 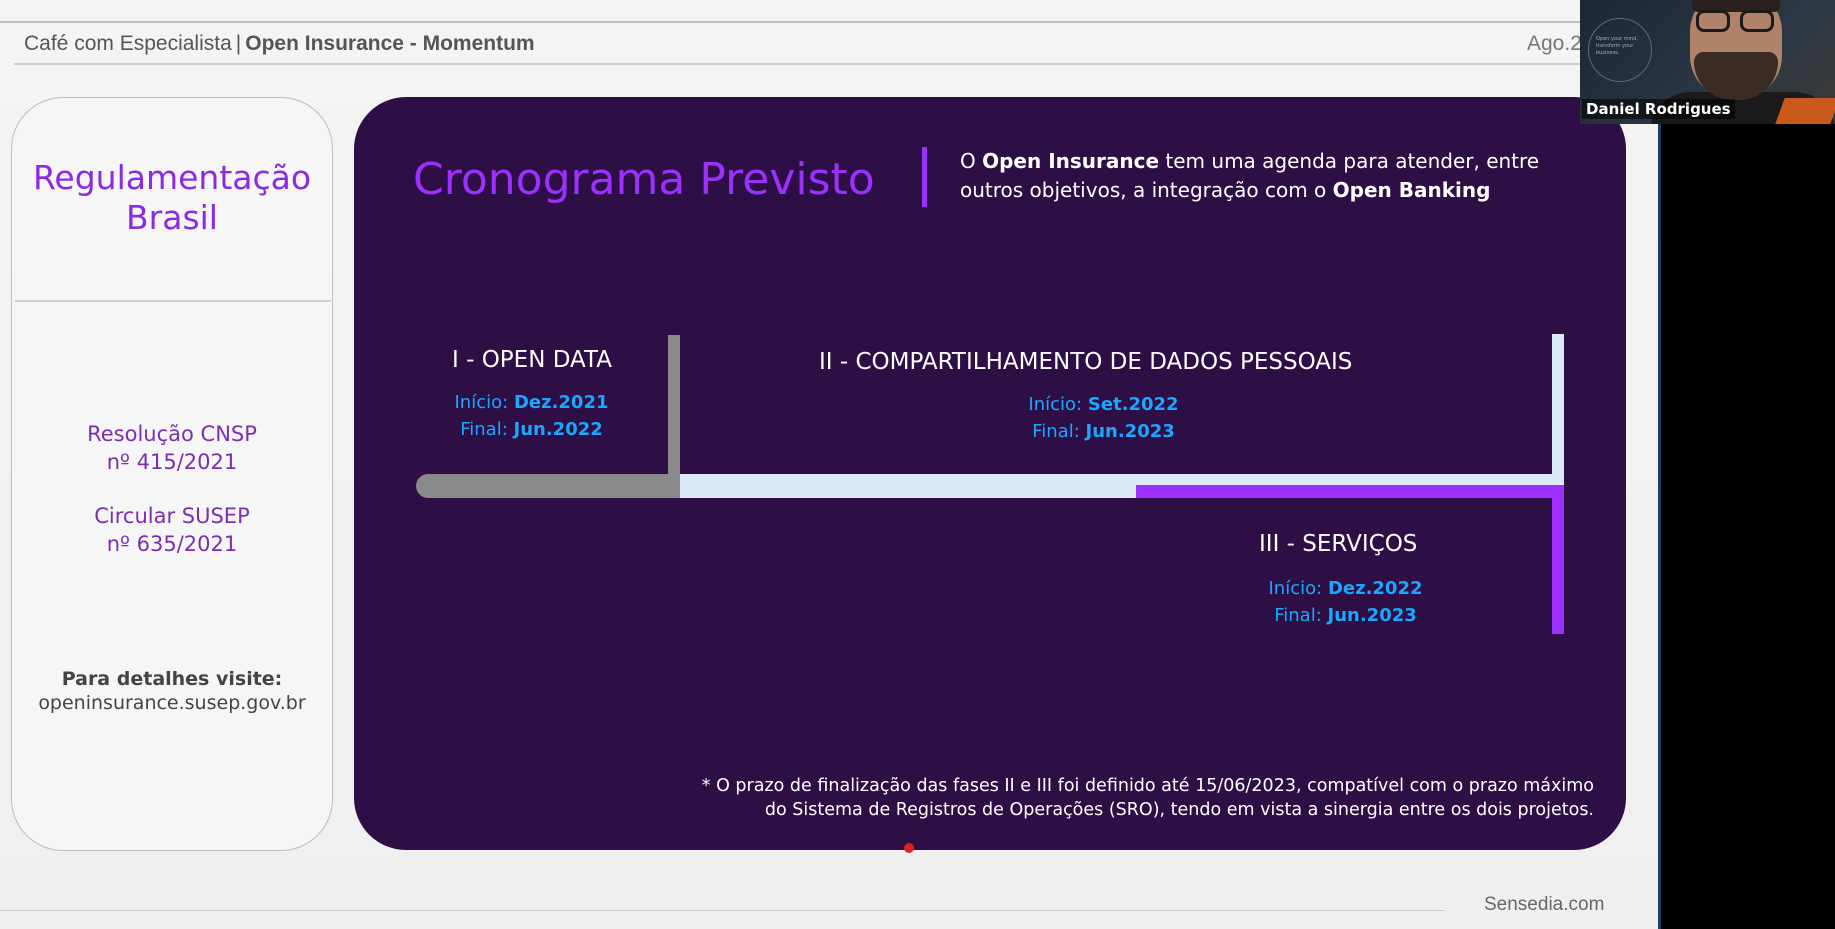 What do you see at coordinates (172, 448) in the screenshot?
I see `regulation-item: Resolução CNSP nº 415/2021` at bounding box center [172, 448].